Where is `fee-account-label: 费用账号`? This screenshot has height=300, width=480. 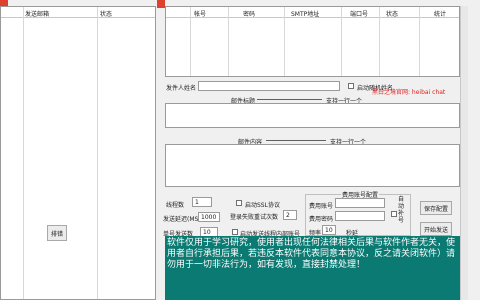 fee-account-label: 费用账号 is located at coordinates (321, 206).